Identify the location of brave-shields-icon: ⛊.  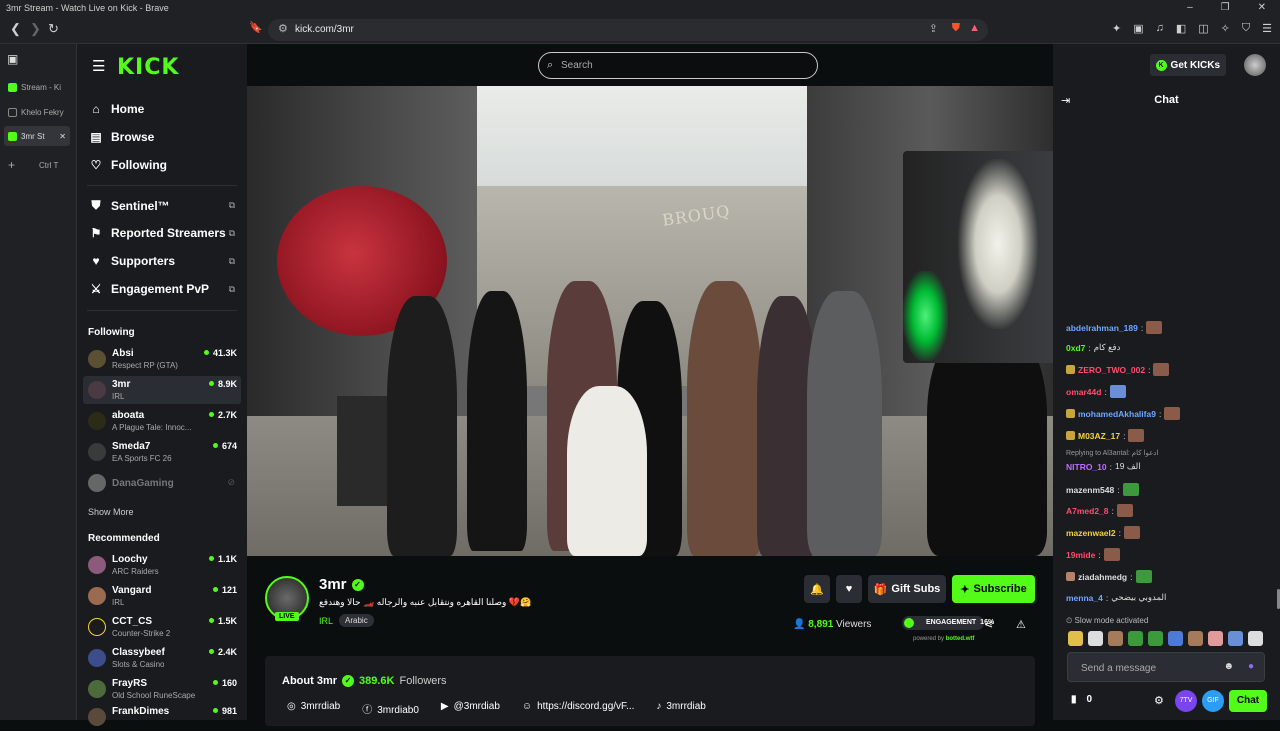
(956, 28).